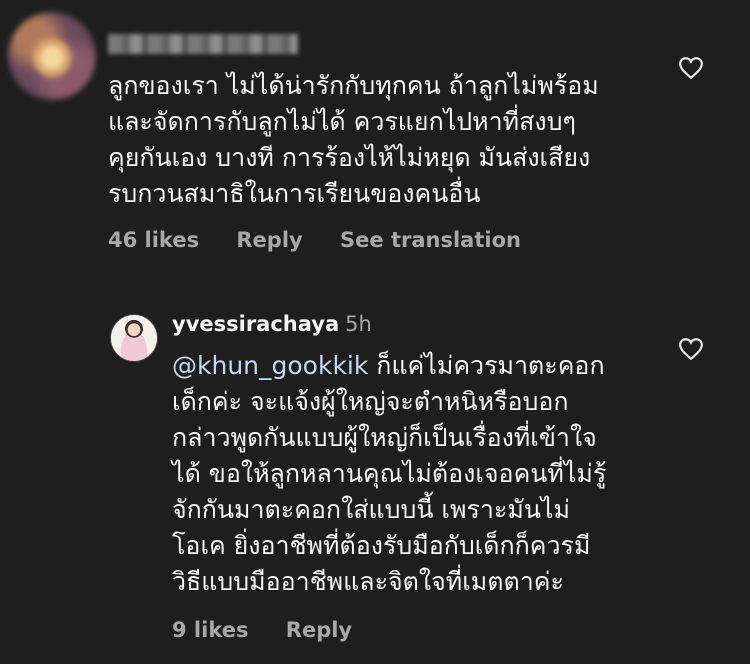  I want to click on reply-like-heart-icon, so click(691, 349).